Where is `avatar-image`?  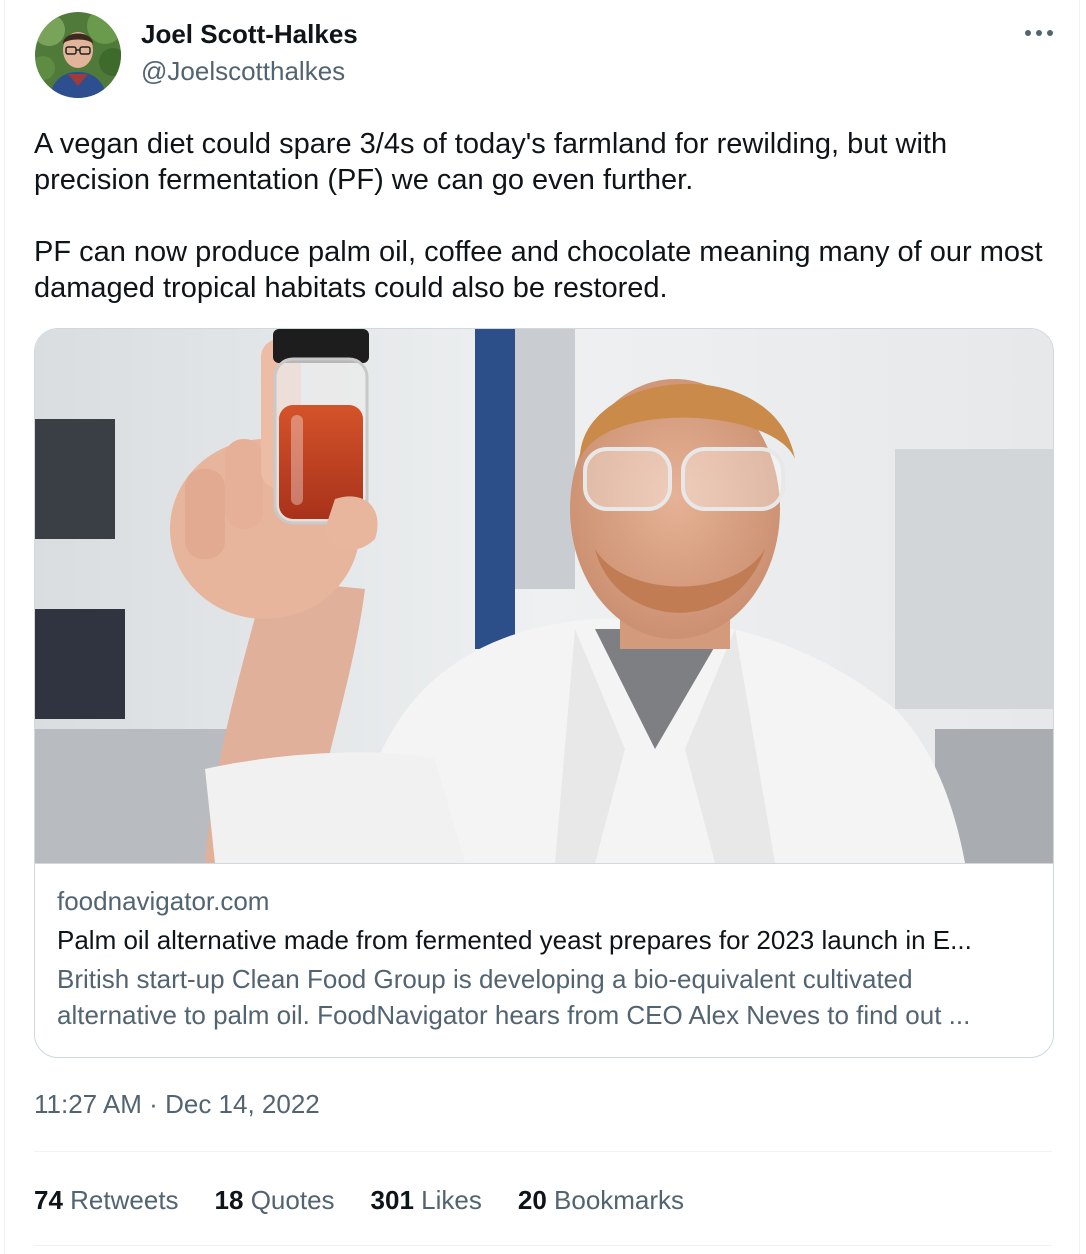
avatar-image is located at coordinates (78, 55).